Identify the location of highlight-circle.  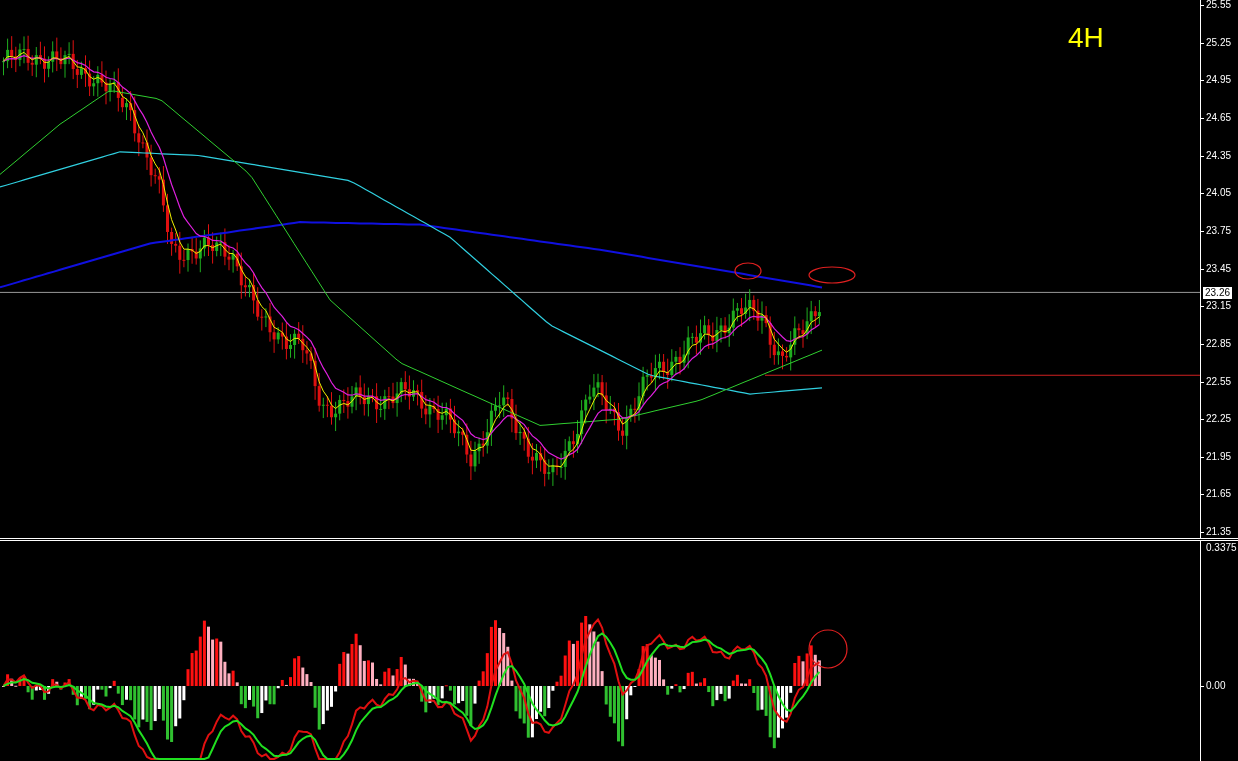
(828, 649).